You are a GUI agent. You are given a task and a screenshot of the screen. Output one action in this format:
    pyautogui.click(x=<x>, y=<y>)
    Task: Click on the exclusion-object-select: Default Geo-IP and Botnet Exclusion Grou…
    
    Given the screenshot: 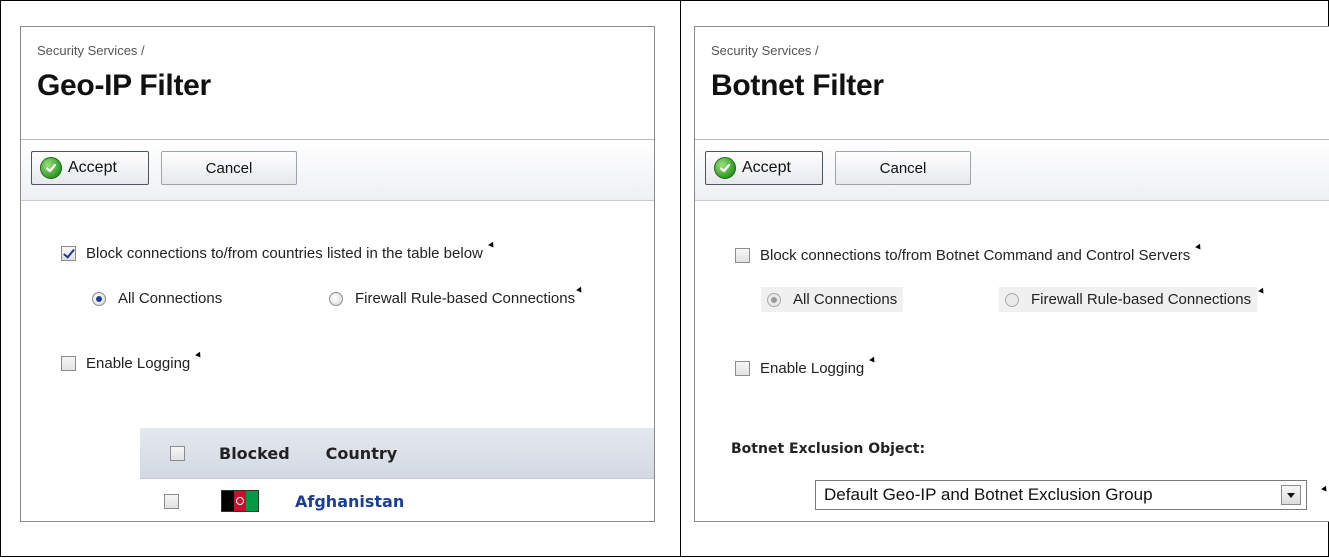 What is the action you would take?
    pyautogui.click(x=1061, y=495)
    